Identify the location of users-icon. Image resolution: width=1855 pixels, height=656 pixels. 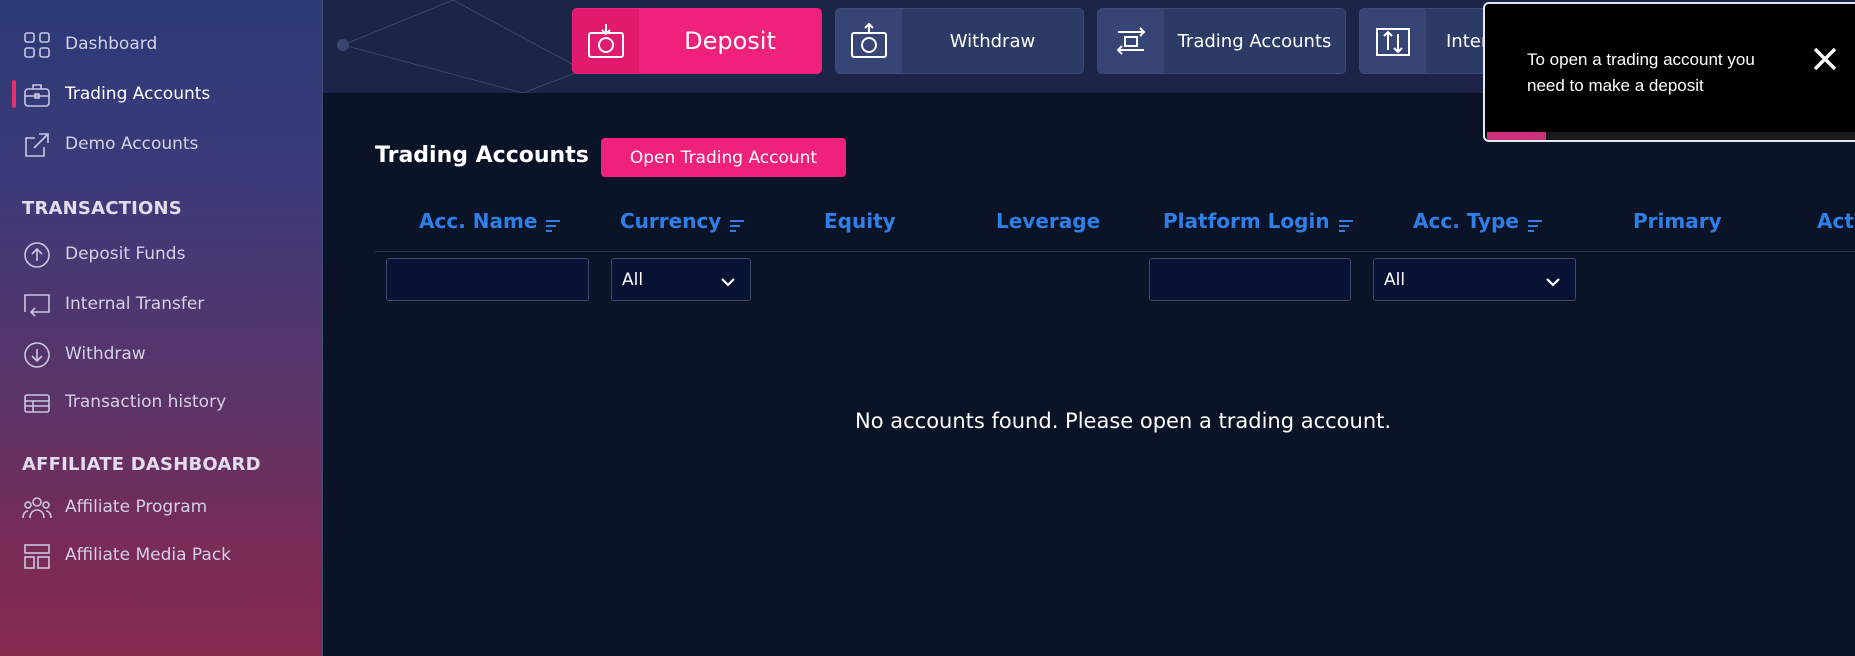
(37, 508).